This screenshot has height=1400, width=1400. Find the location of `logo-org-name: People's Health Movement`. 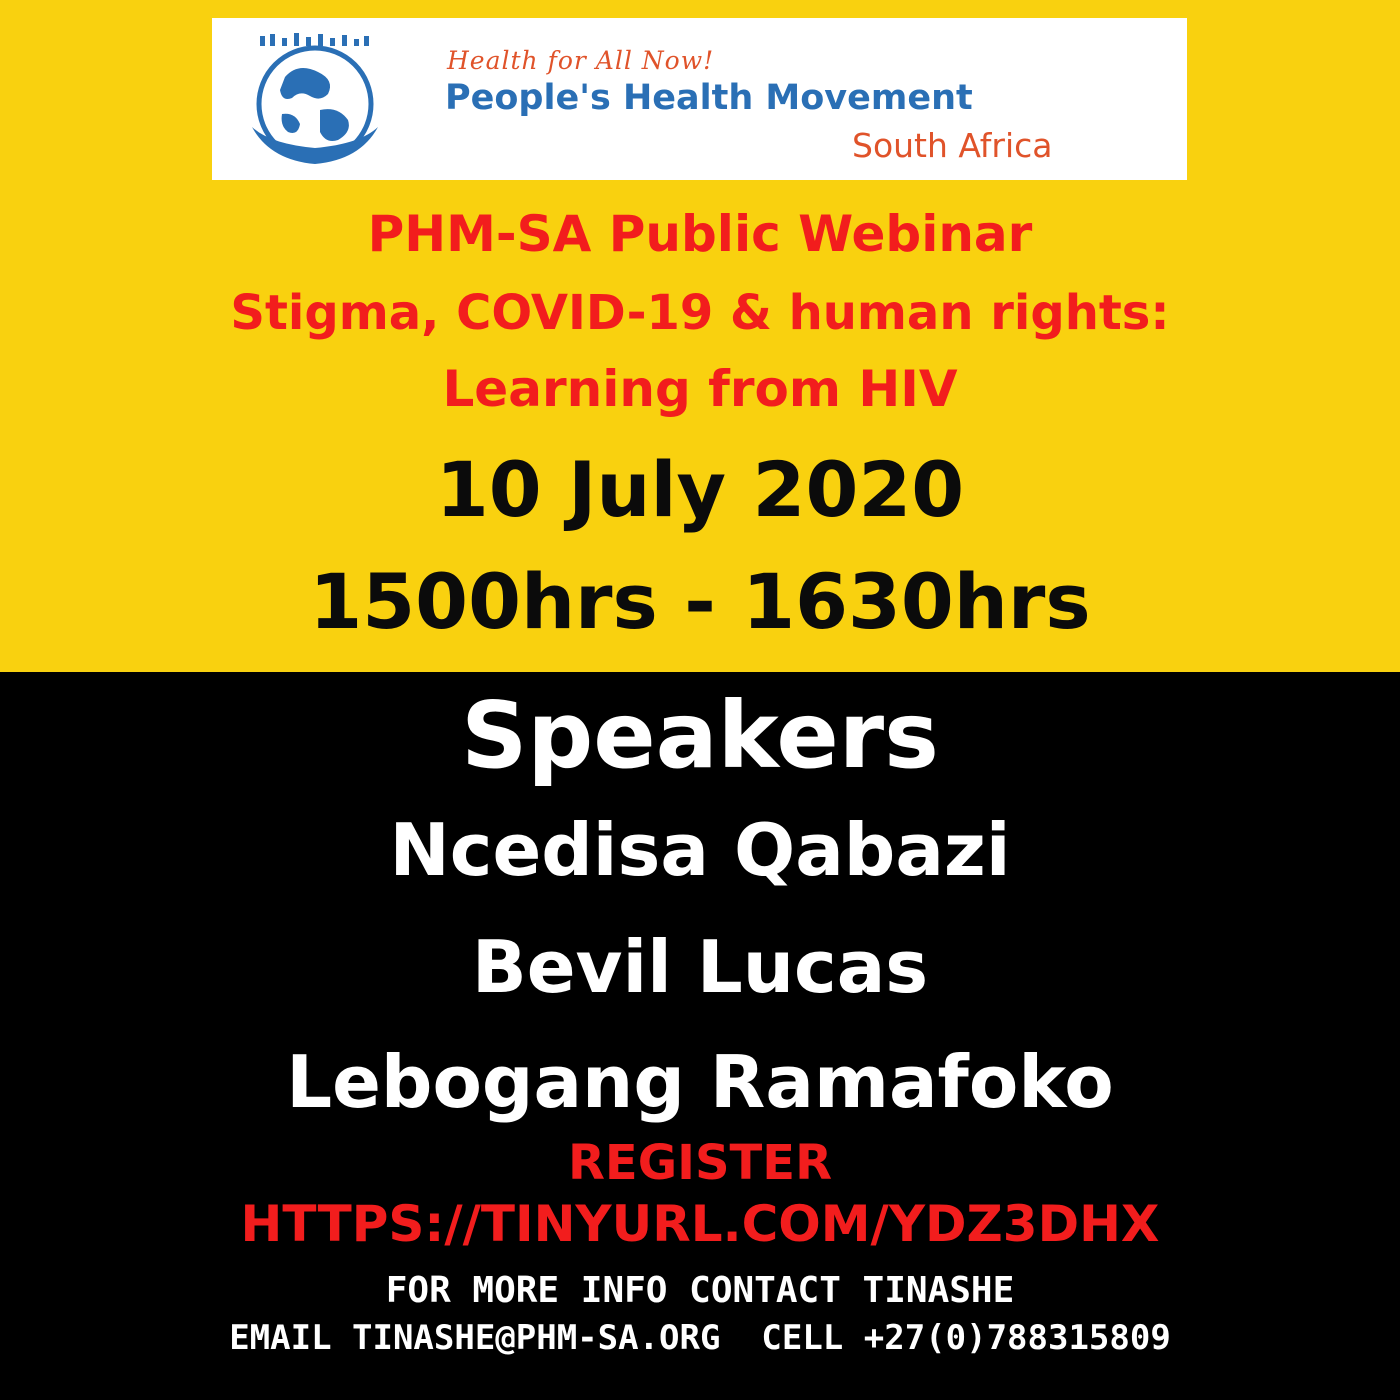

logo-org-name: People's Health Movement is located at coordinates (709, 98).